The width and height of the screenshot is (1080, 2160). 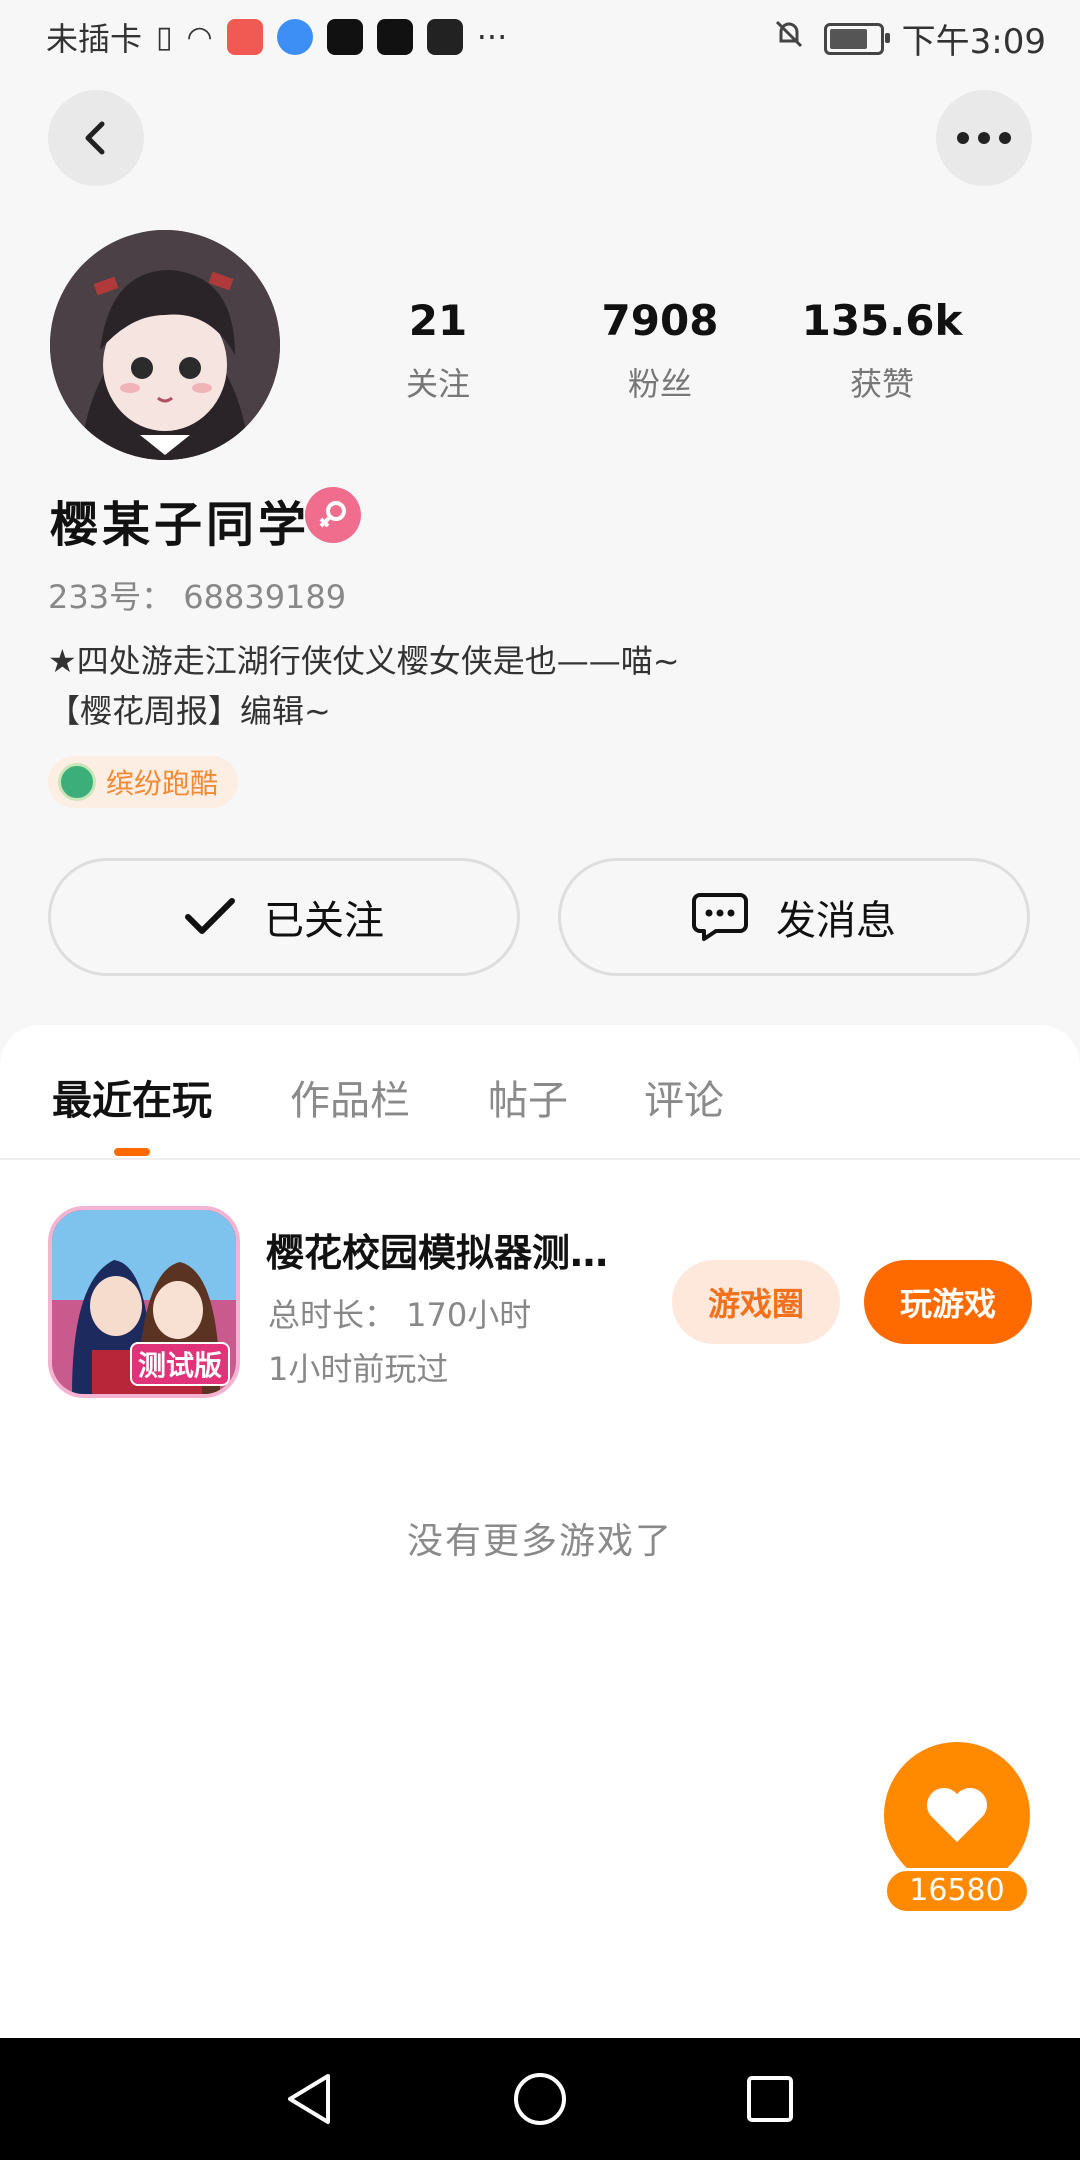 I want to click on followed-label: 已关注, so click(x=324, y=921).